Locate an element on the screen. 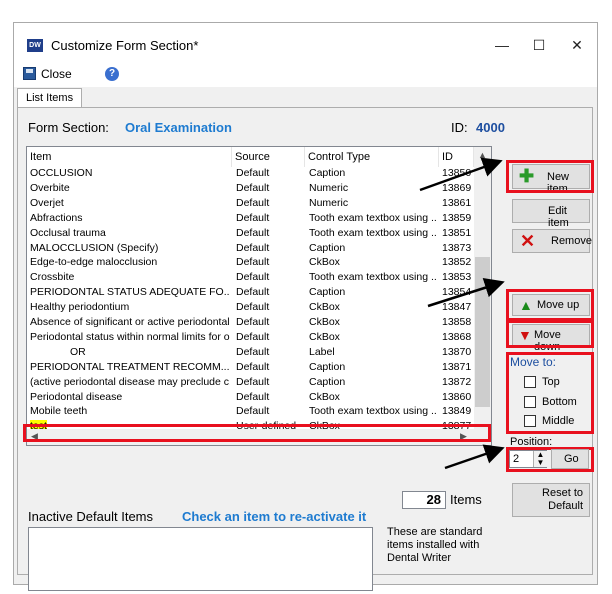  annotation-arrows is located at coordinates (462, 313).